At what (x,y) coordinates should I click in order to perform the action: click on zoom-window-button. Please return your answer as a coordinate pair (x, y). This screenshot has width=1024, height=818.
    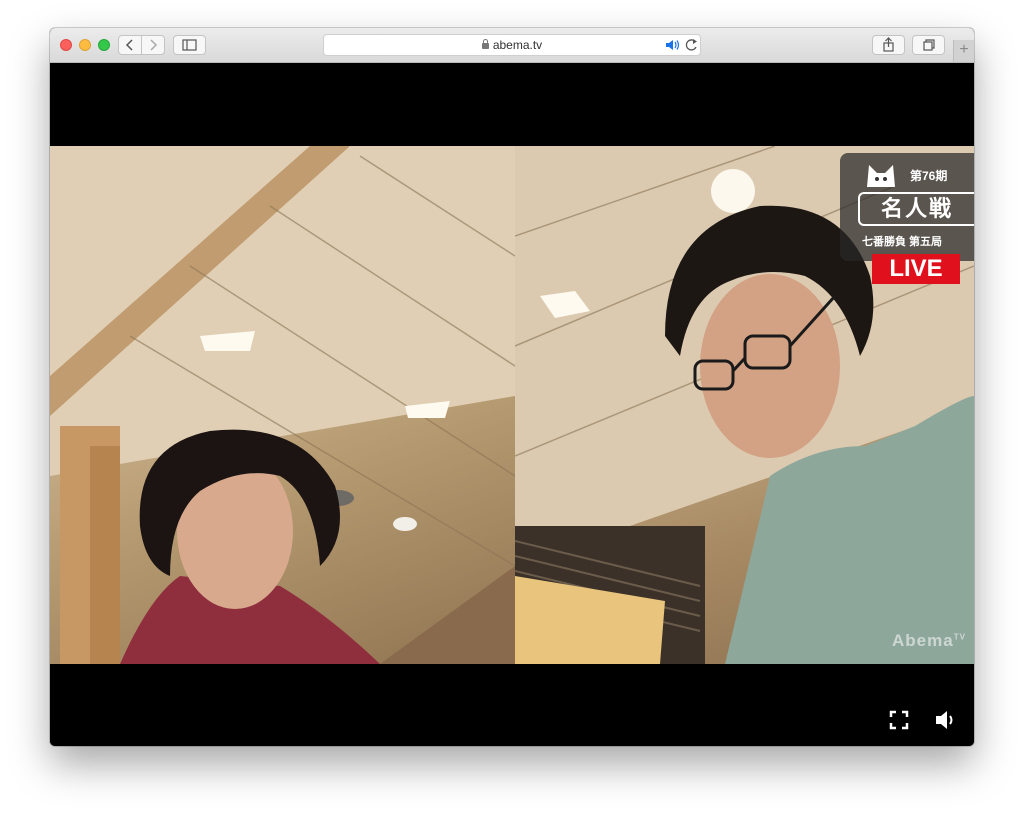
    Looking at the image, I should click on (104, 45).